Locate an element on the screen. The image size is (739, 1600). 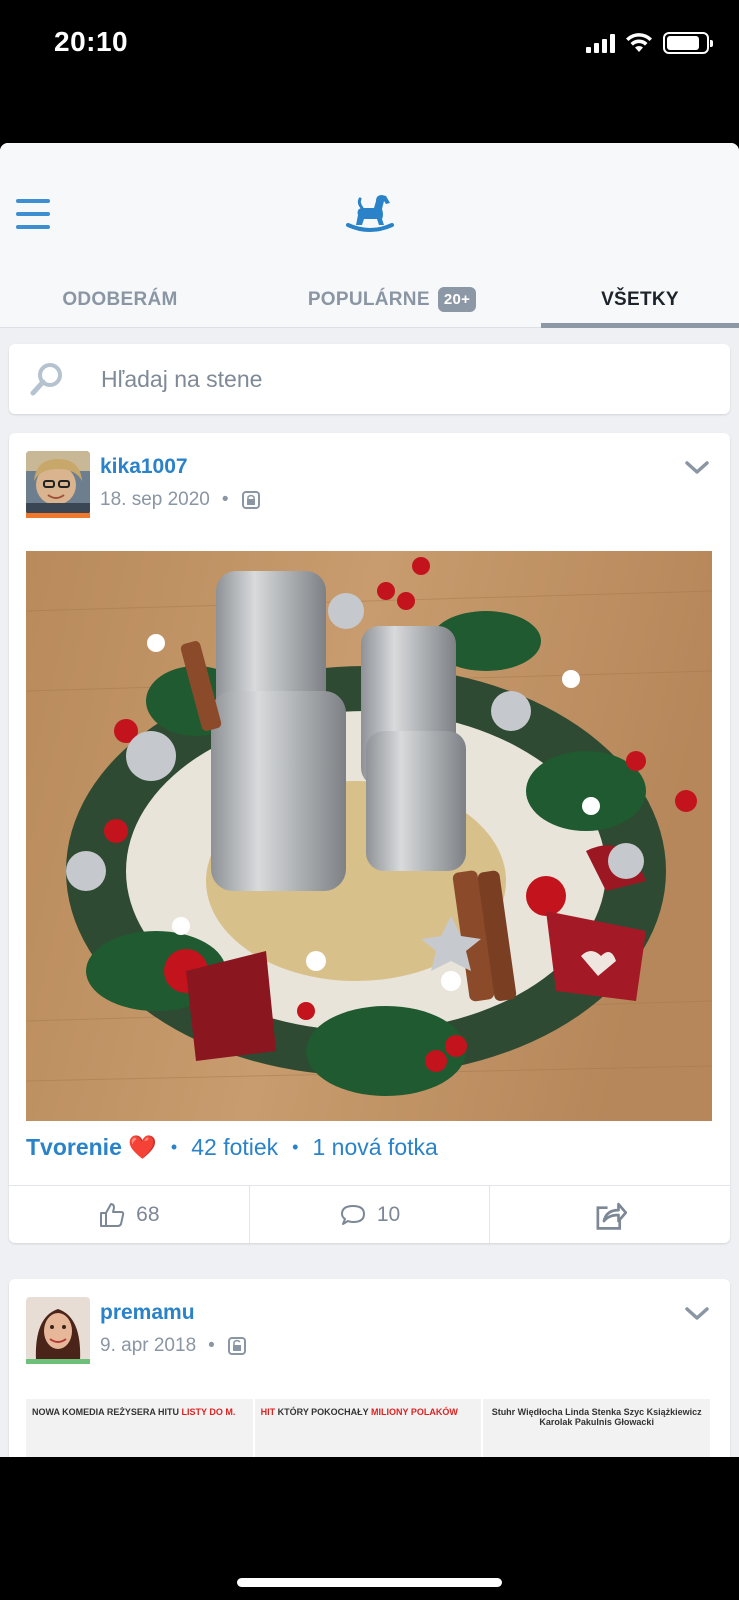
tab-vsetky: VŠETKY is located at coordinates (640, 299).